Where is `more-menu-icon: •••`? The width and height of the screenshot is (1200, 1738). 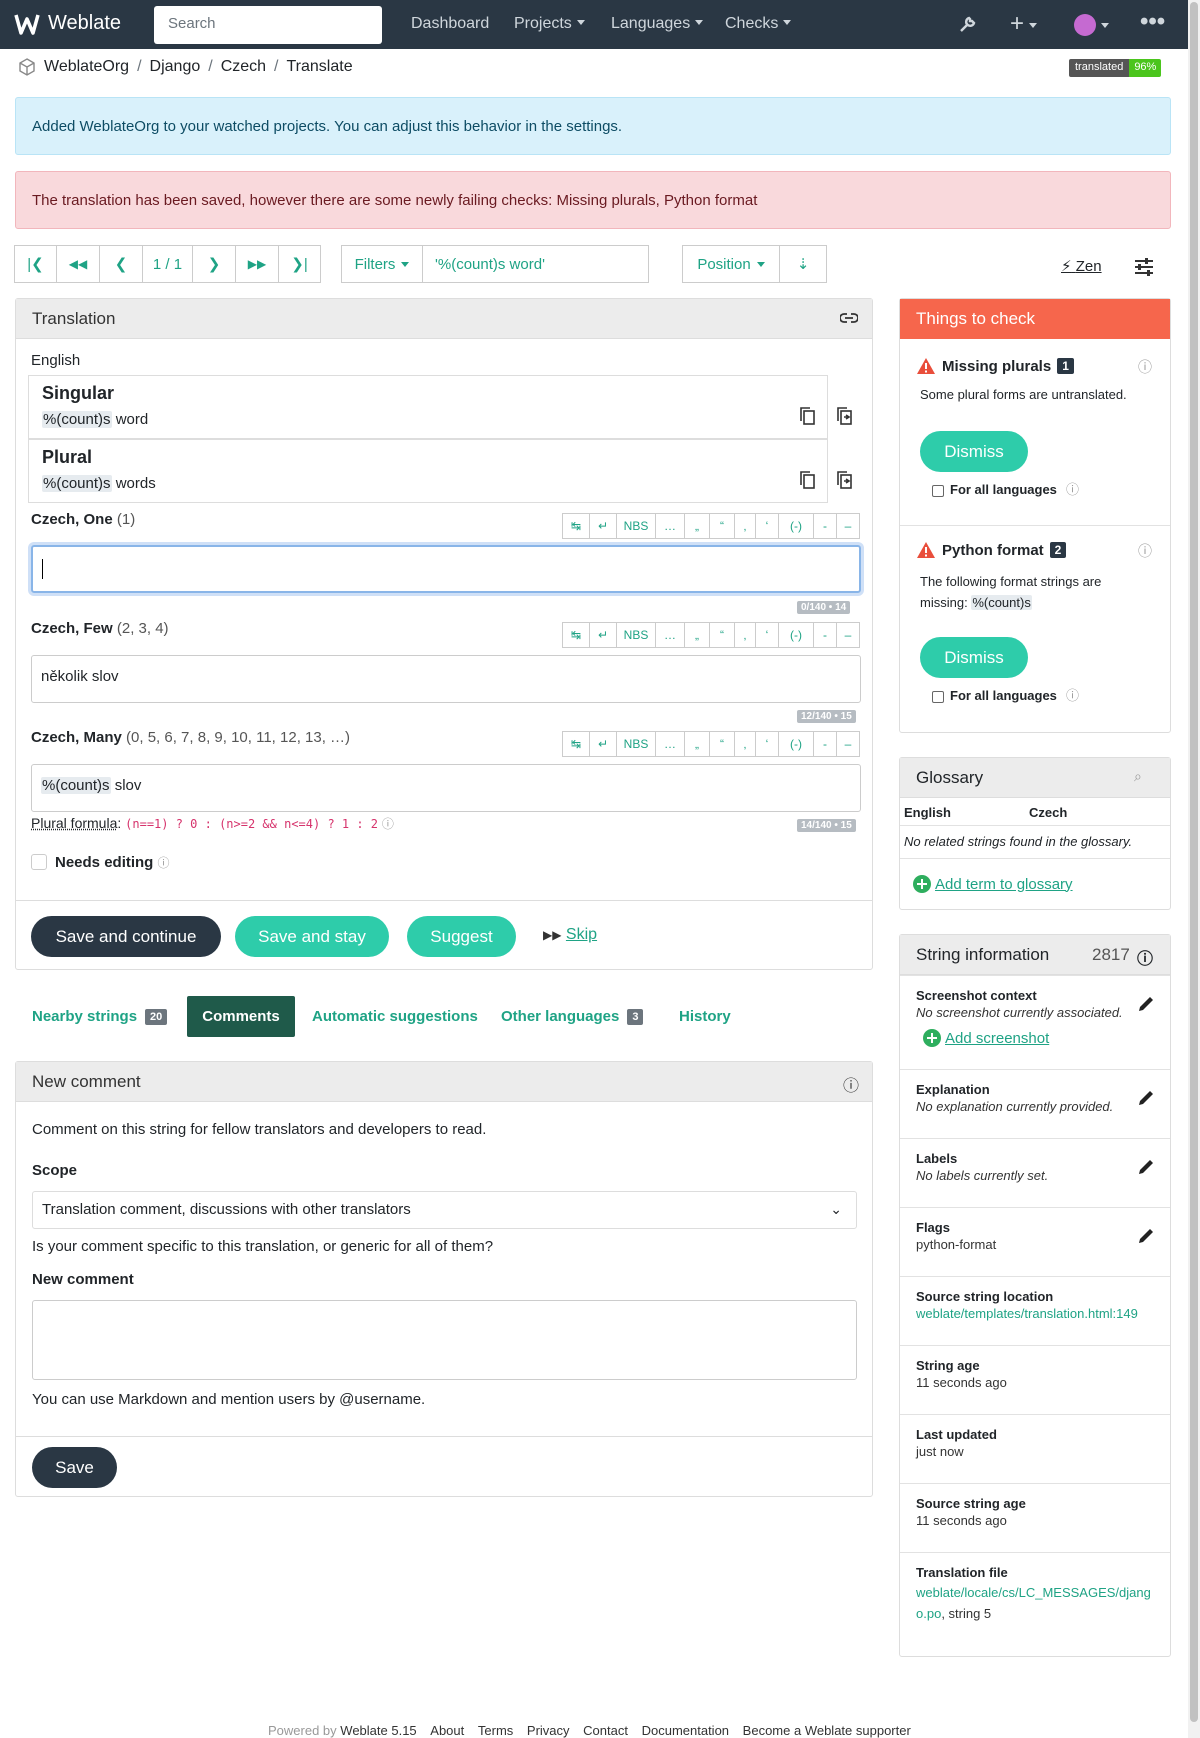 more-menu-icon: ••• is located at coordinates (1152, 22).